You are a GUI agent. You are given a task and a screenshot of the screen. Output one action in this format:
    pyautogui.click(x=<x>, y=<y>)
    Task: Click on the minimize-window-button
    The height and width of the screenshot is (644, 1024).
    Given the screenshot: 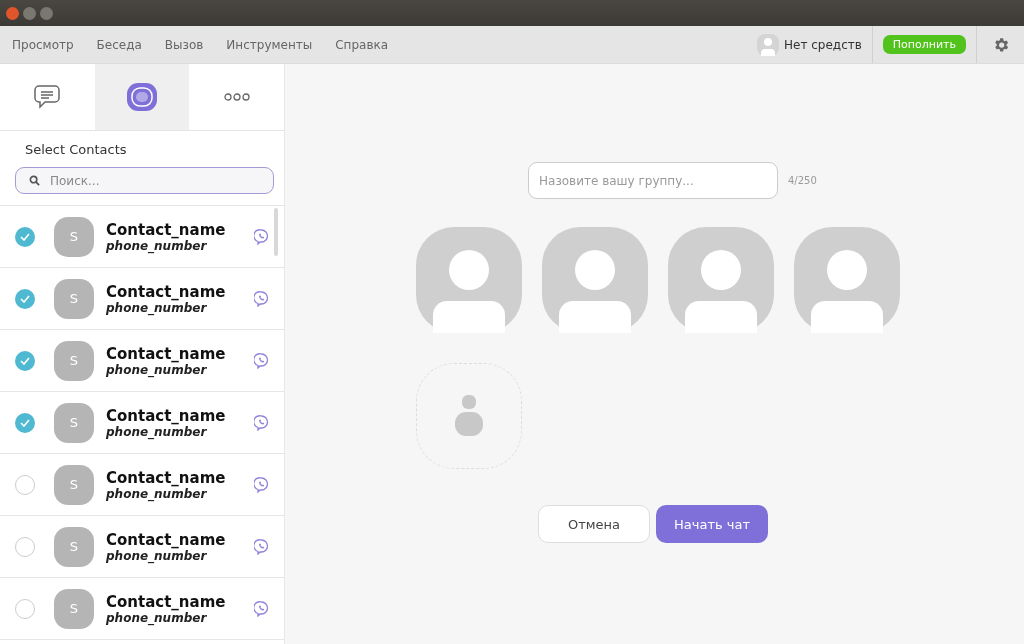 What is the action you would take?
    pyautogui.click(x=29, y=13)
    